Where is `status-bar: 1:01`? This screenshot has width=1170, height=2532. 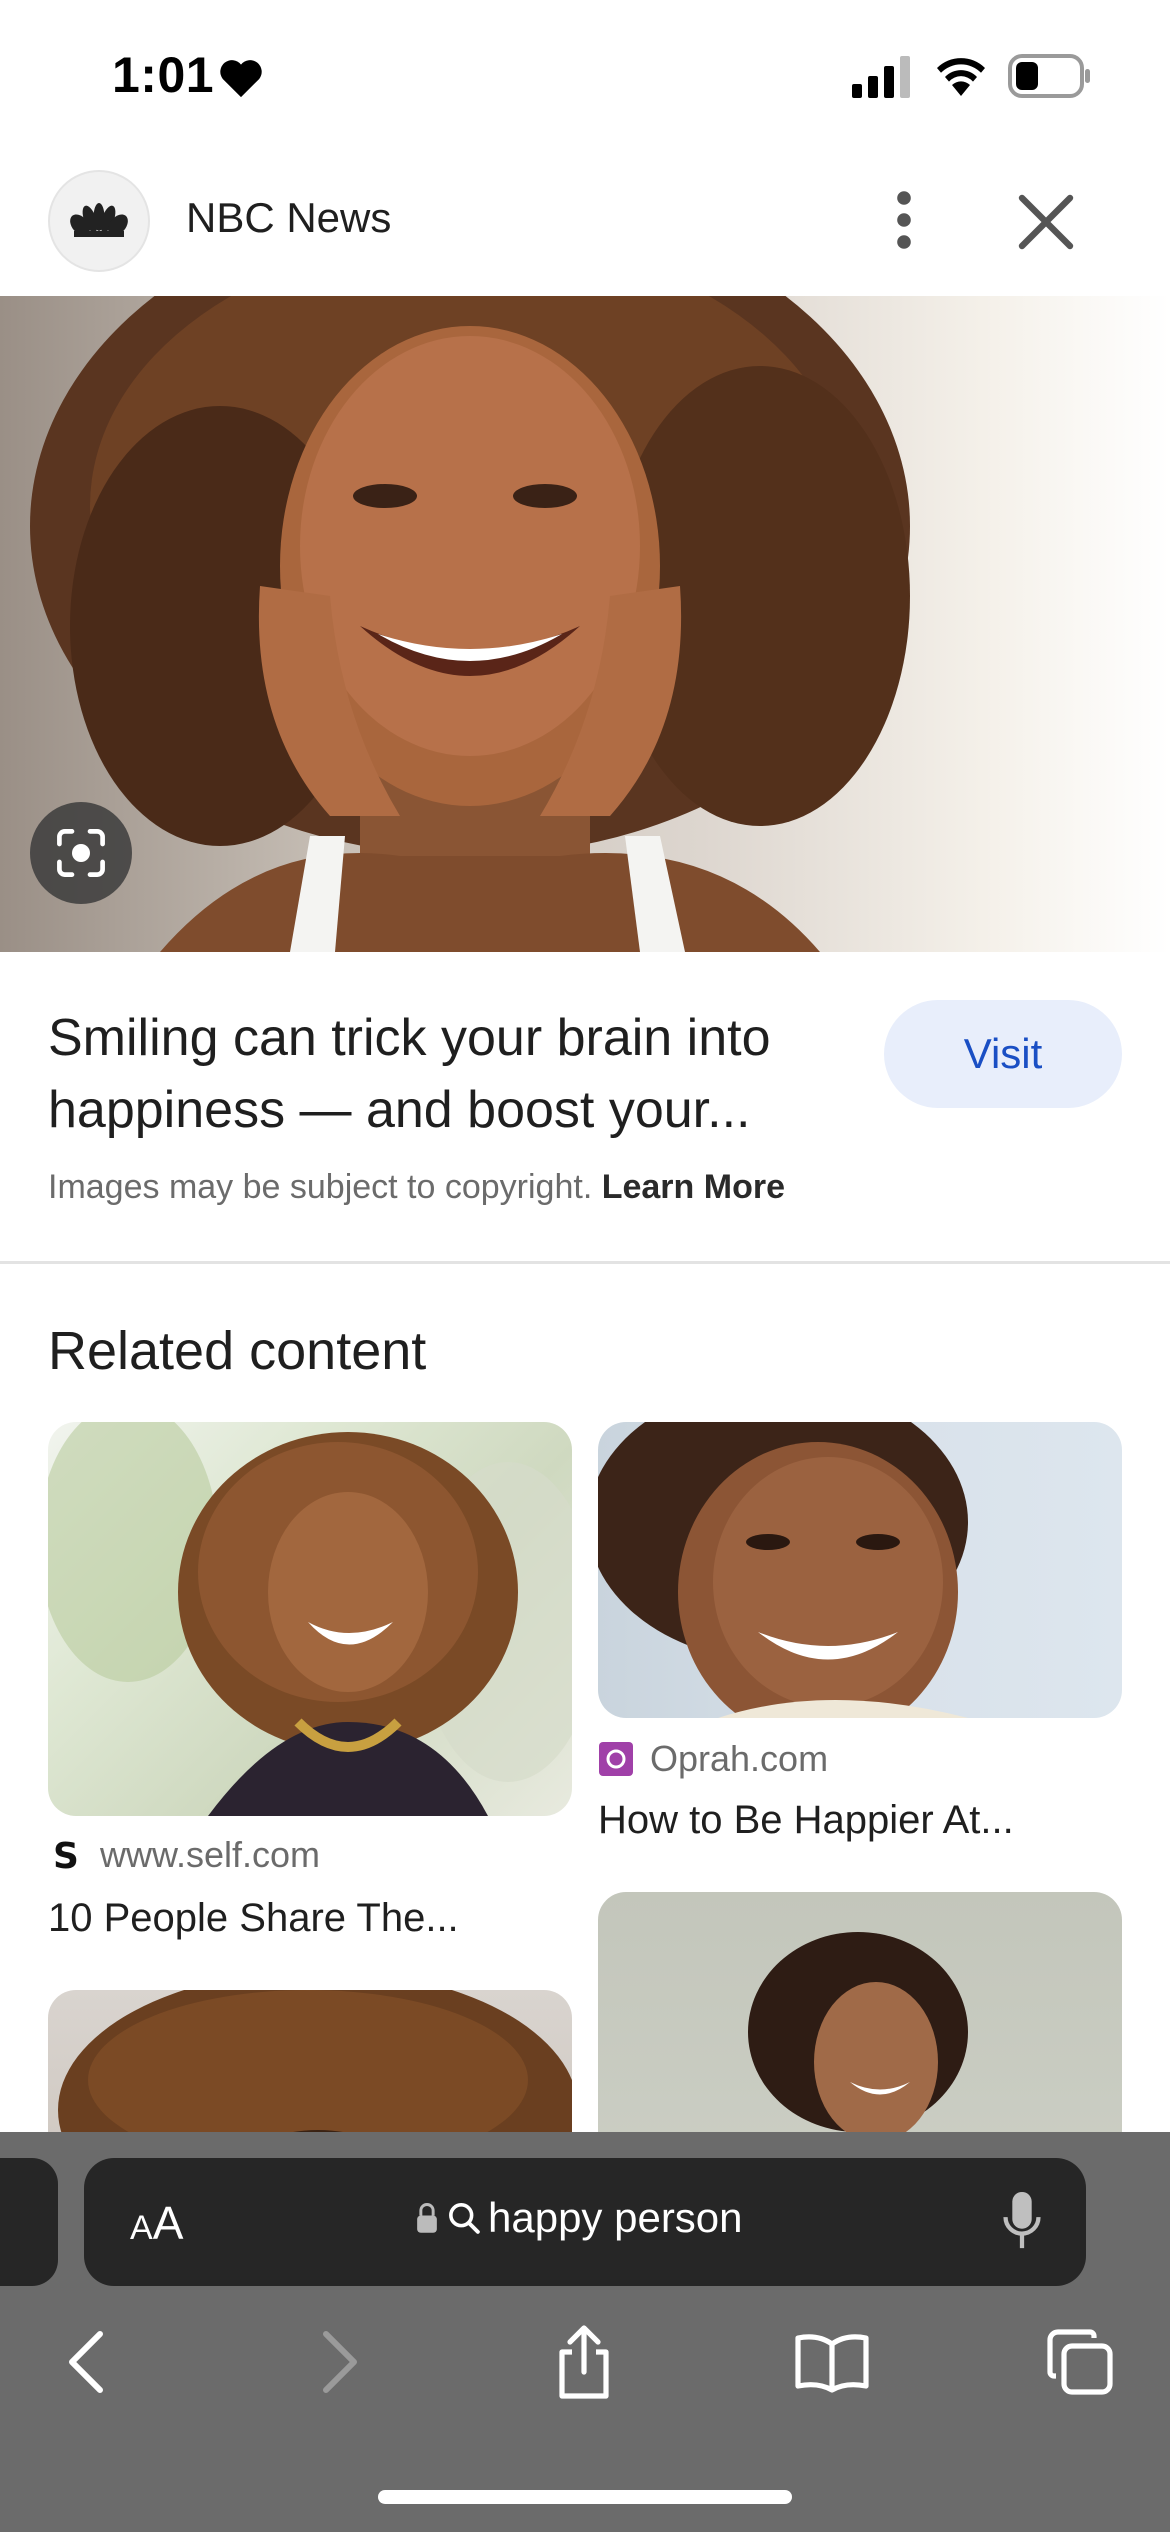
status-bar: 1:01 is located at coordinates (585, 75).